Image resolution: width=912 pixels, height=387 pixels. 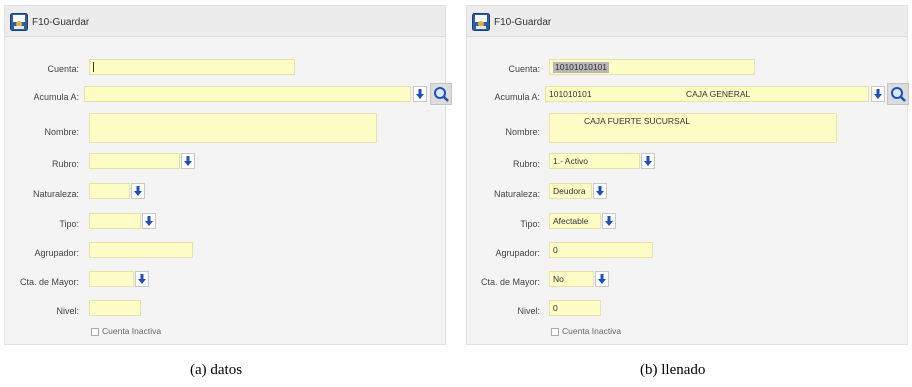 I want to click on nivel-field, so click(x=115, y=308).